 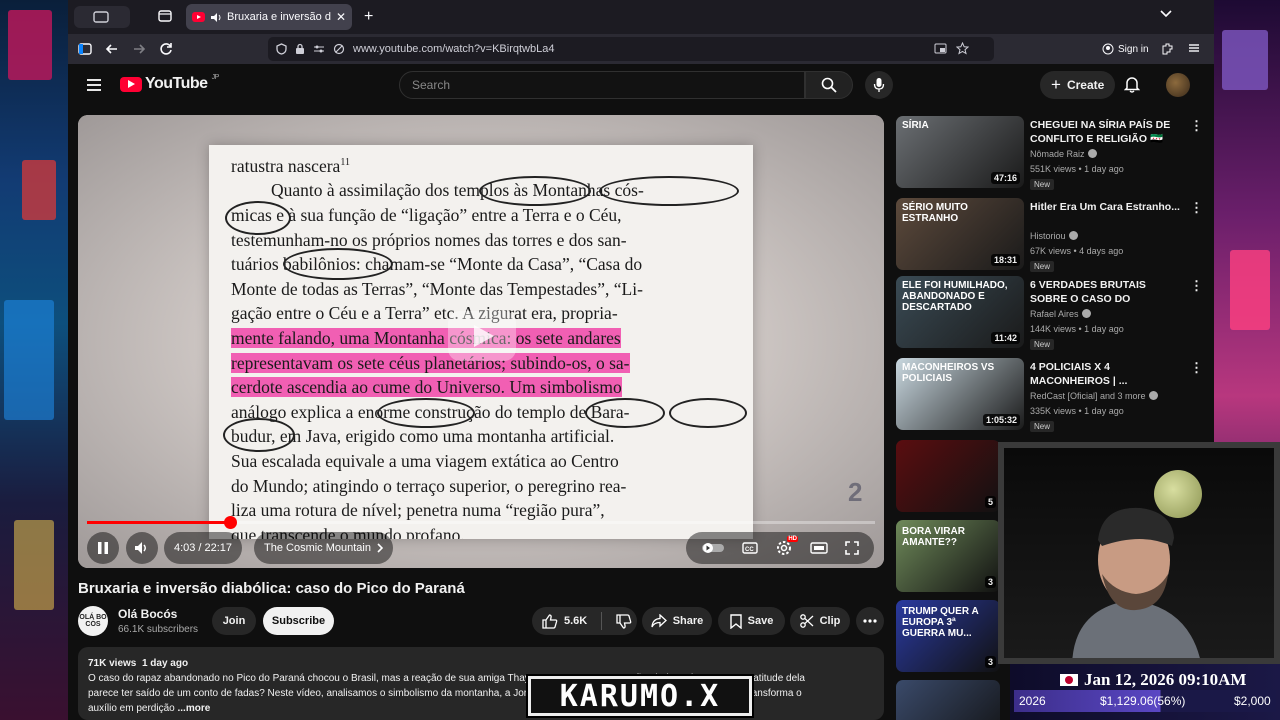 I want to click on search-button, so click(x=829, y=85).